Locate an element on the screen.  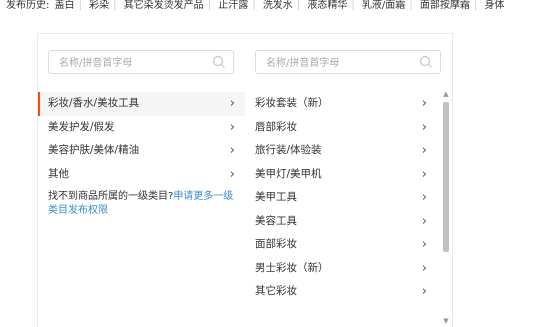
category-item-label: 美容护肤/美体/精油 is located at coordinates (94, 150).